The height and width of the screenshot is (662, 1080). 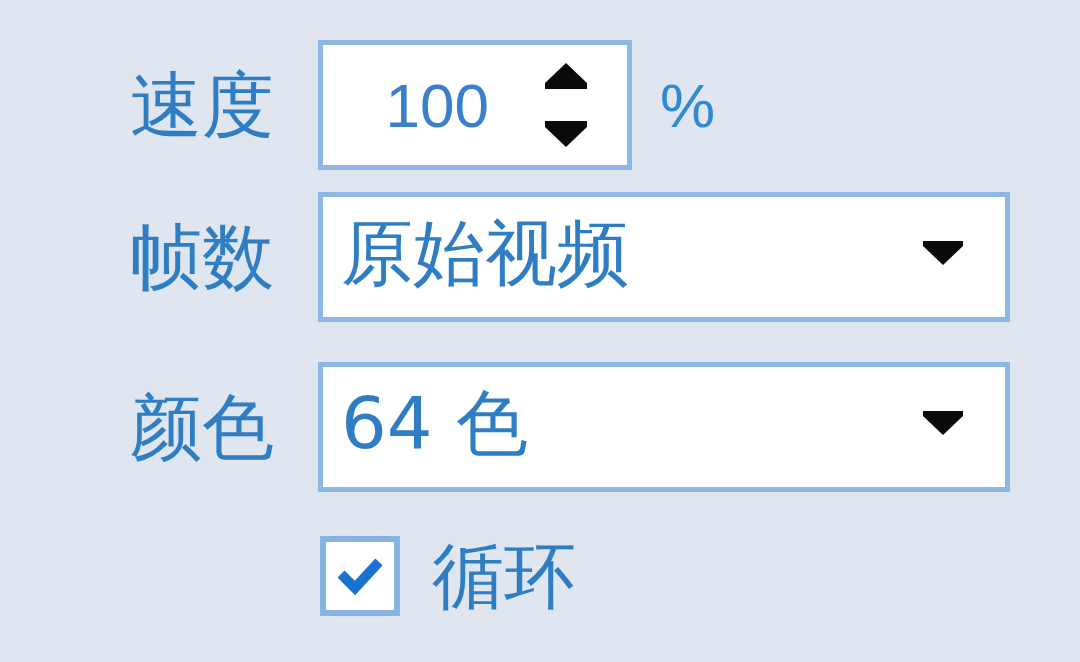 What do you see at coordinates (504, 576) in the screenshot?
I see `checkbox-label: 循环` at bounding box center [504, 576].